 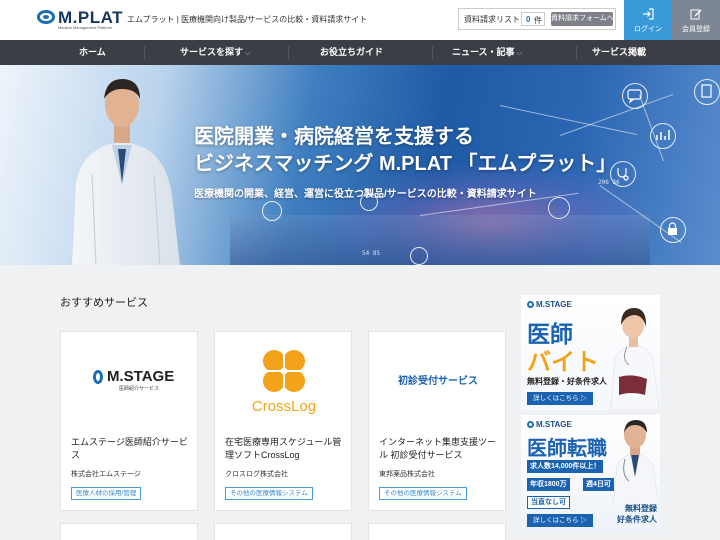 What do you see at coordinates (637, 519) in the screenshot?
I see `ad-free-line2: 好条件求人` at bounding box center [637, 519].